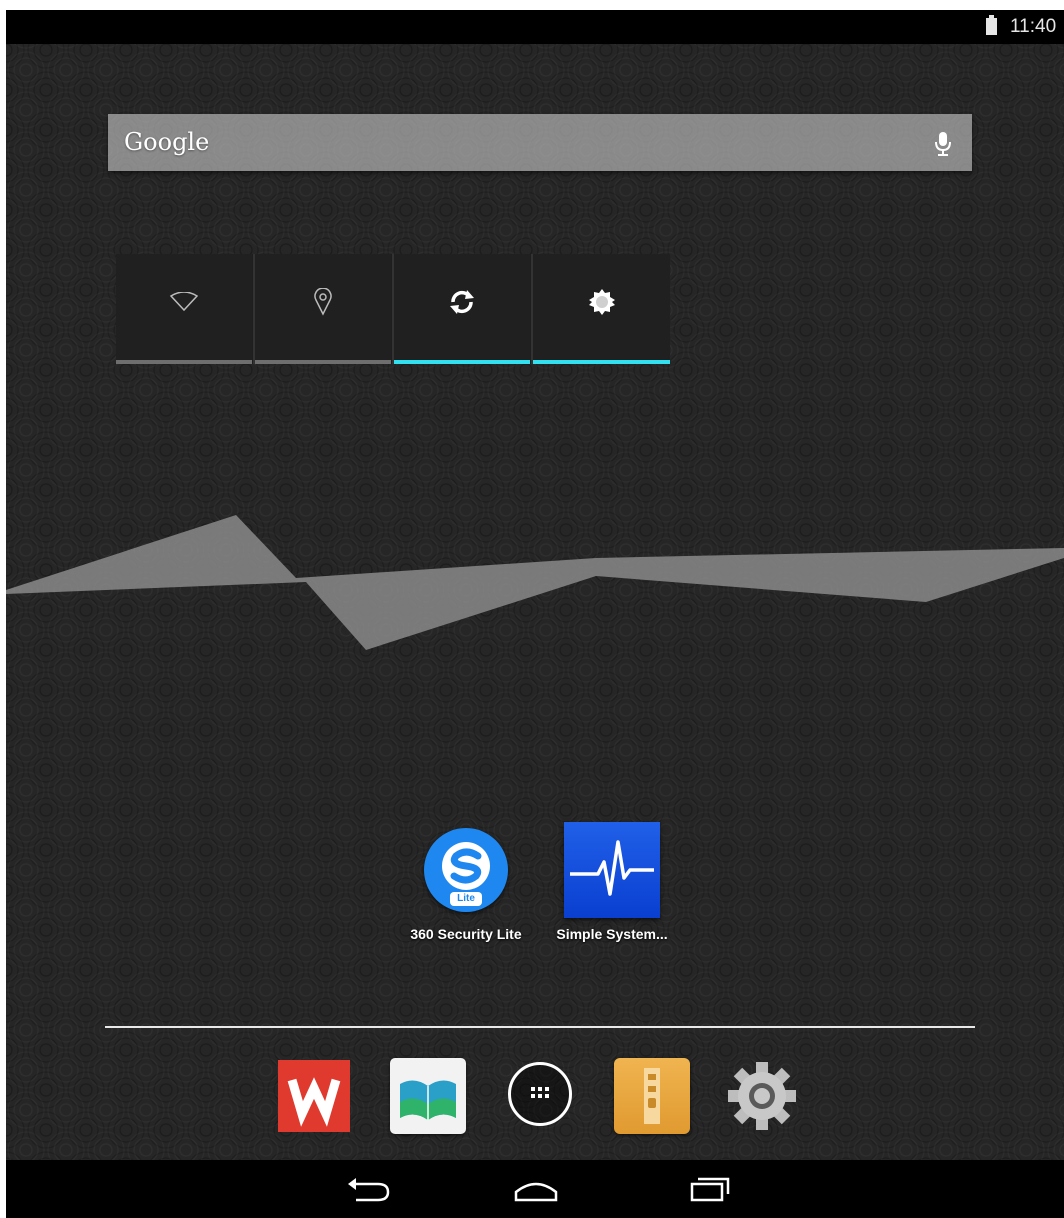 The image size is (1064, 1218). Describe the element at coordinates (393, 309) in the screenshot. I see `power-control-widget` at that location.